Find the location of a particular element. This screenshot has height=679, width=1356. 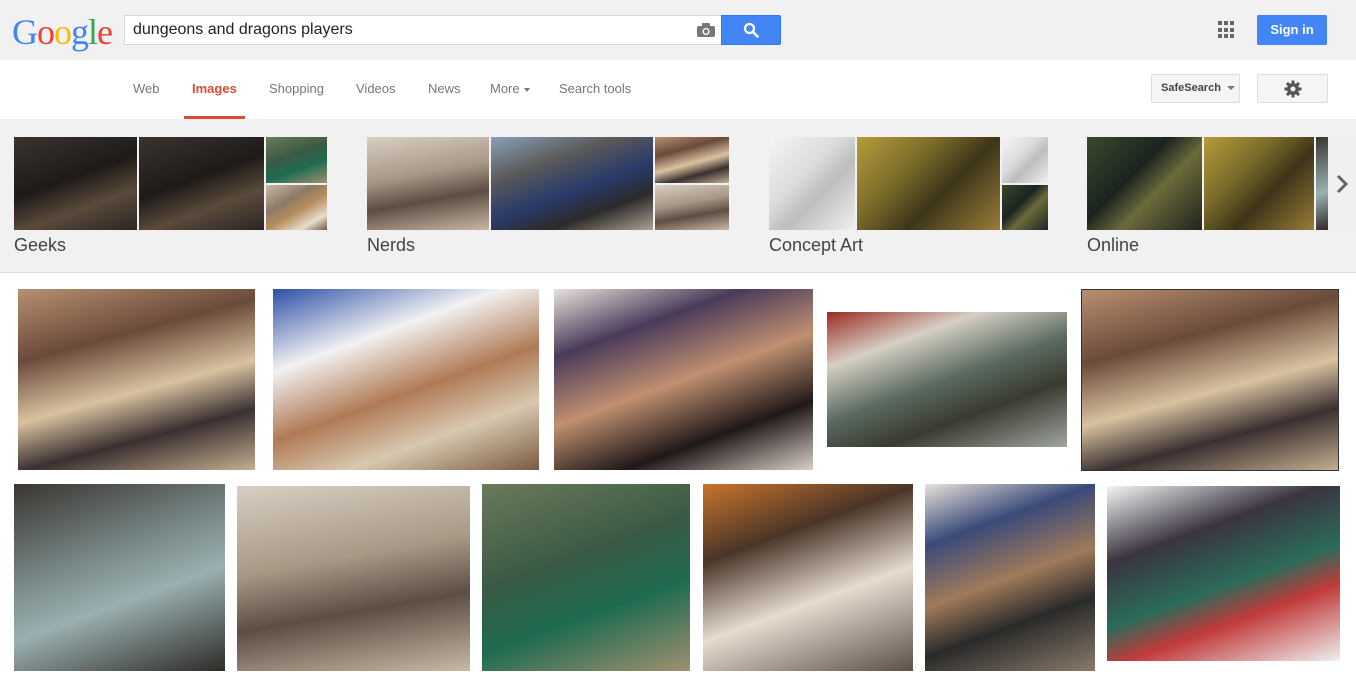

search-button is located at coordinates (751, 30).